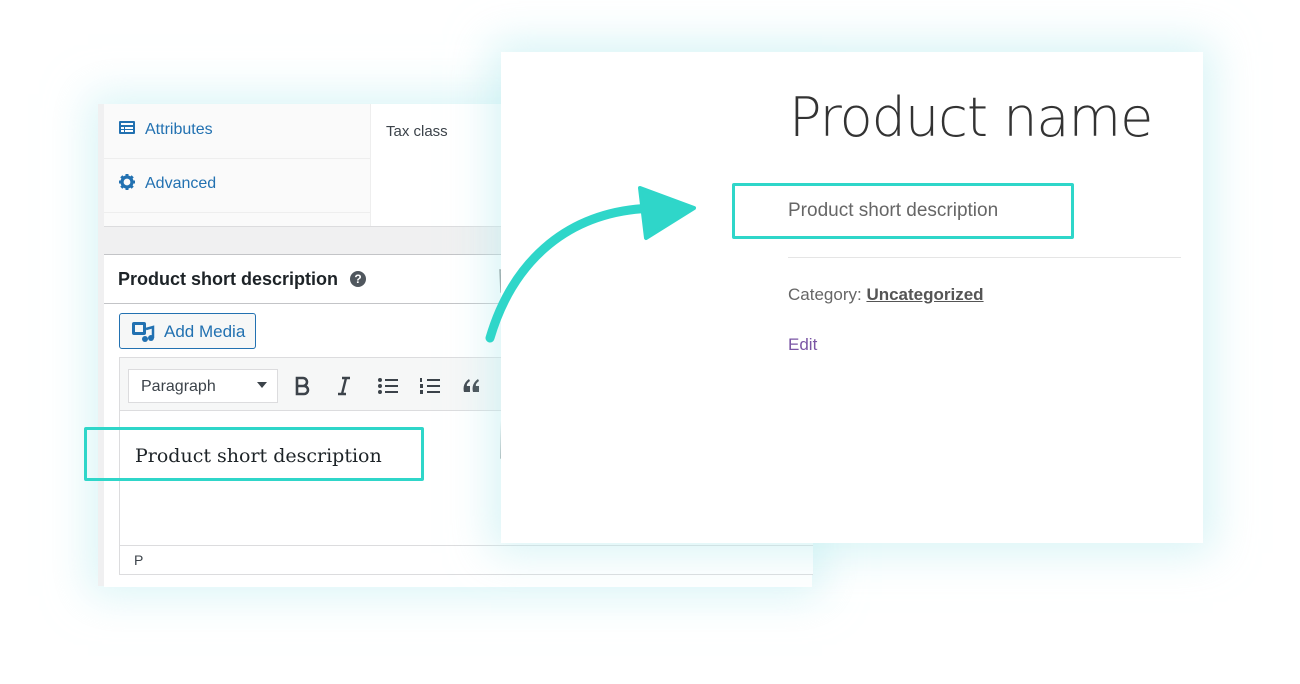 Image resolution: width=1300 pixels, height=684 pixels. I want to click on numbered-list-icon, so click(430, 386).